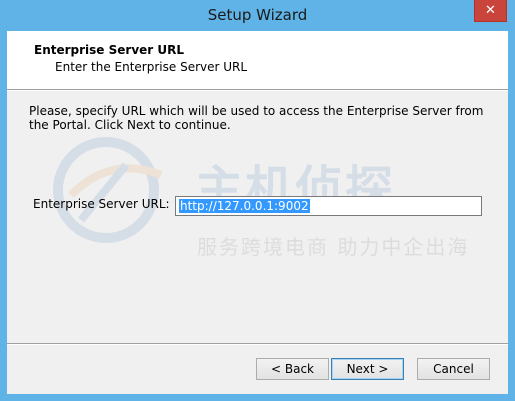 The width and height of the screenshot is (515, 401). I want to click on close-icon: ✕, so click(490, 10).